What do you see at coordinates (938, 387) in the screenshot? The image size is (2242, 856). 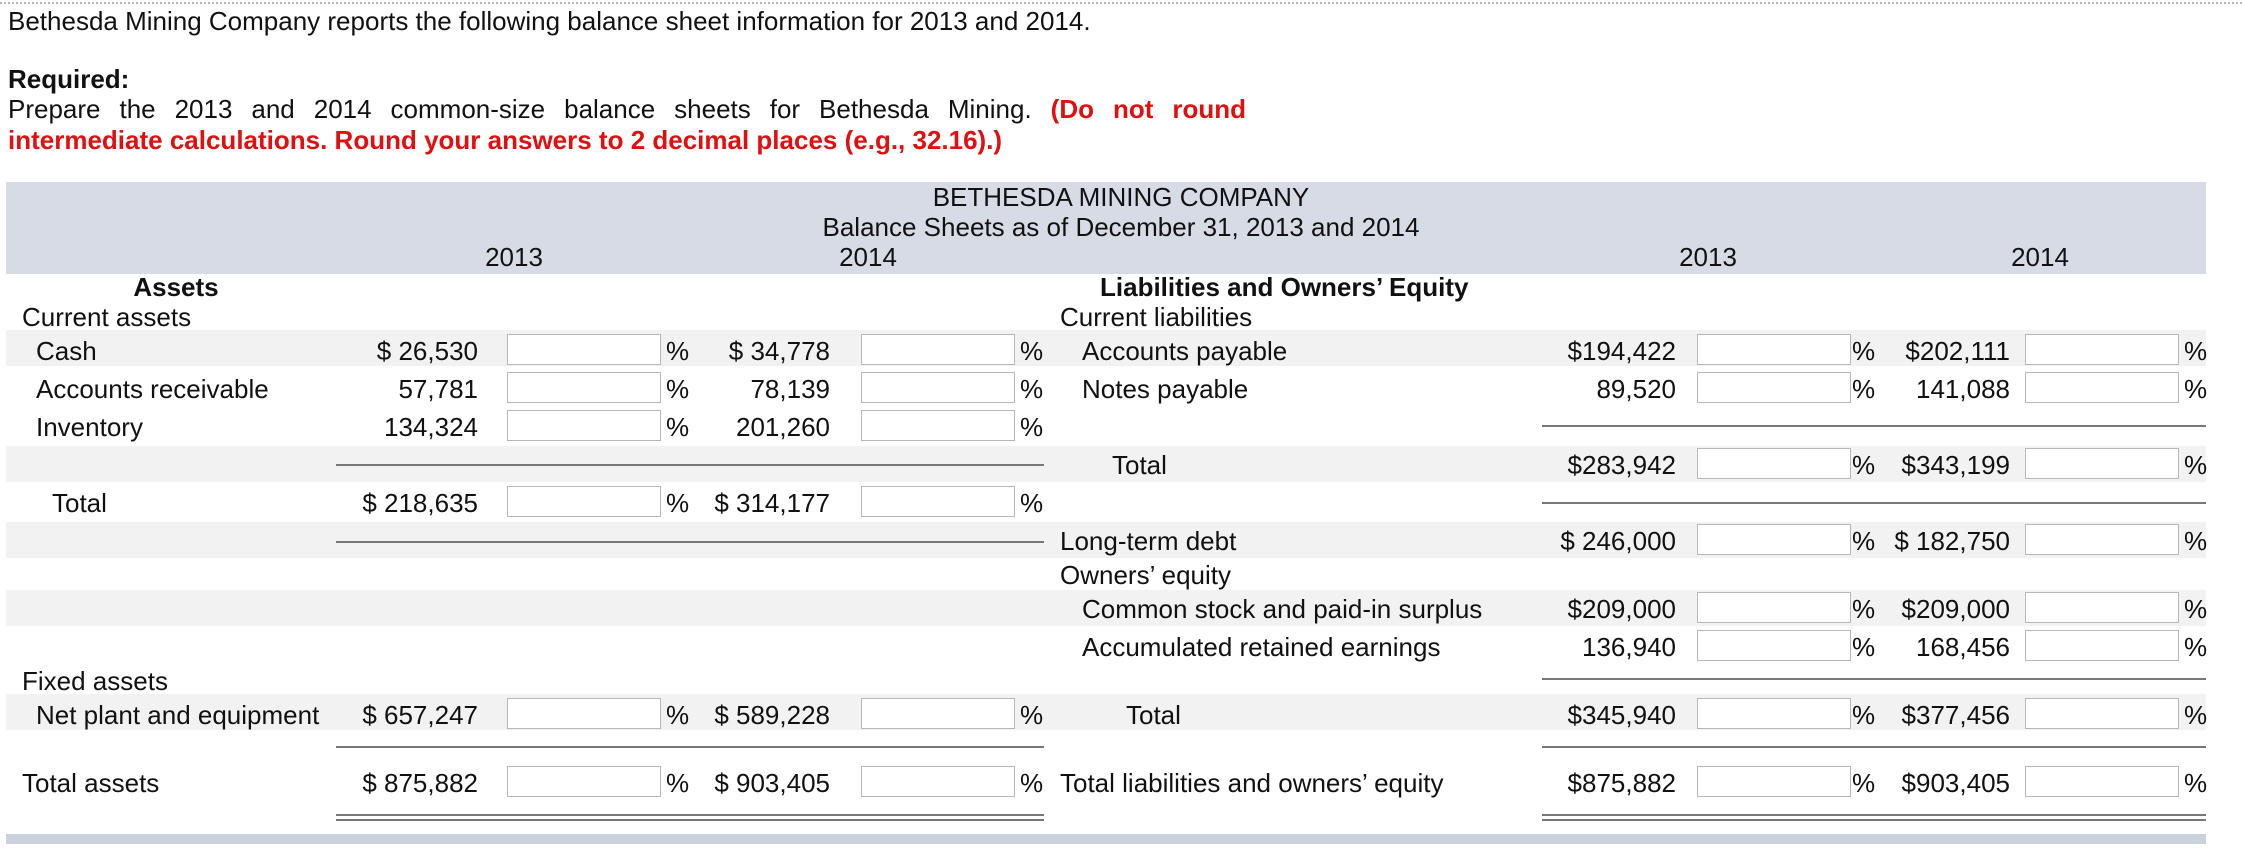 I see `ar-2014-pct-input` at bounding box center [938, 387].